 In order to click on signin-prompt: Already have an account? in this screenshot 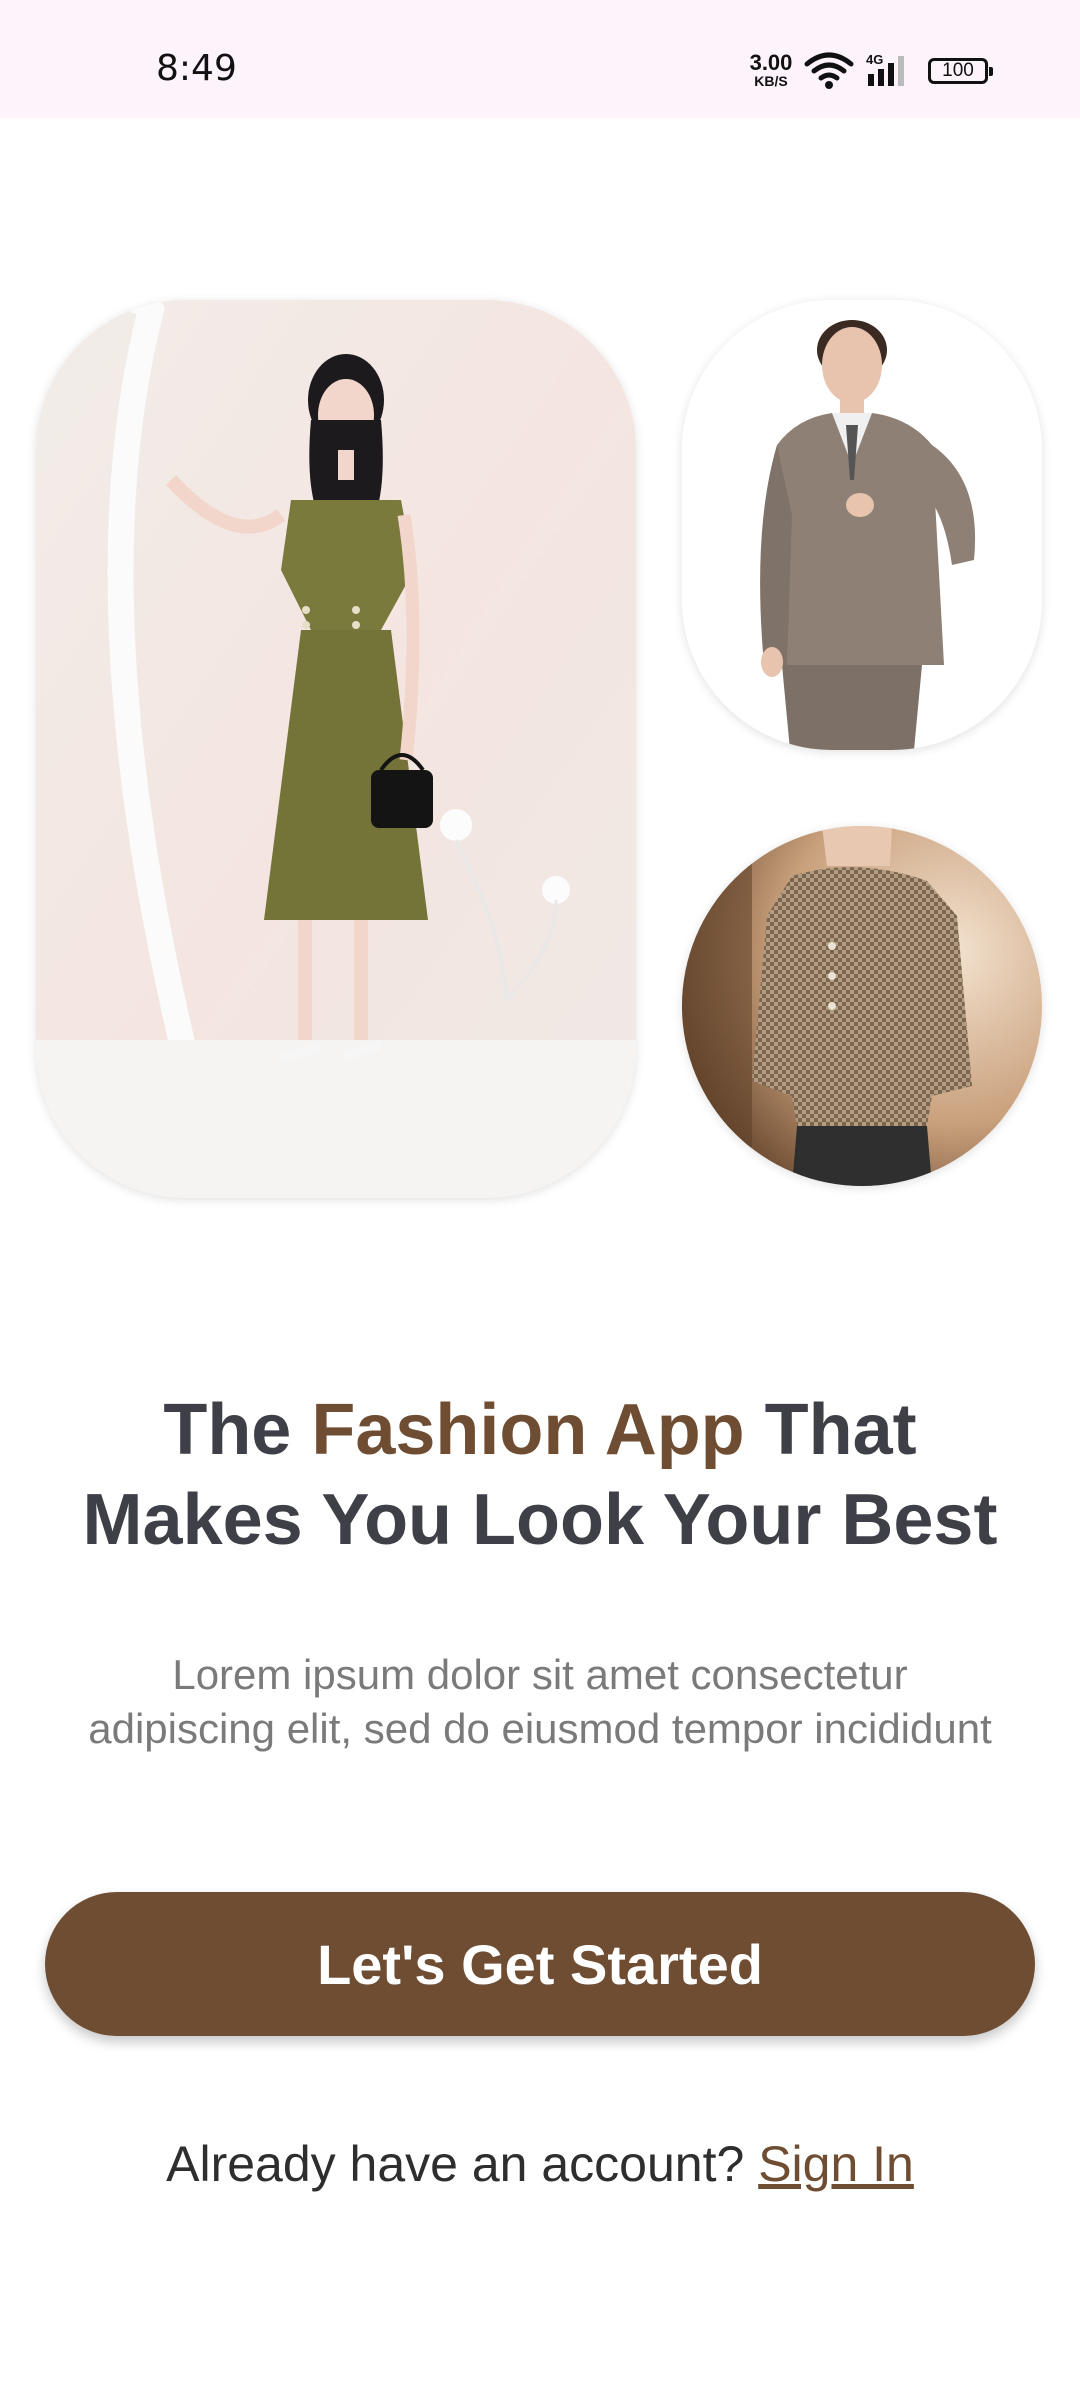, I will do `click(462, 2164)`.